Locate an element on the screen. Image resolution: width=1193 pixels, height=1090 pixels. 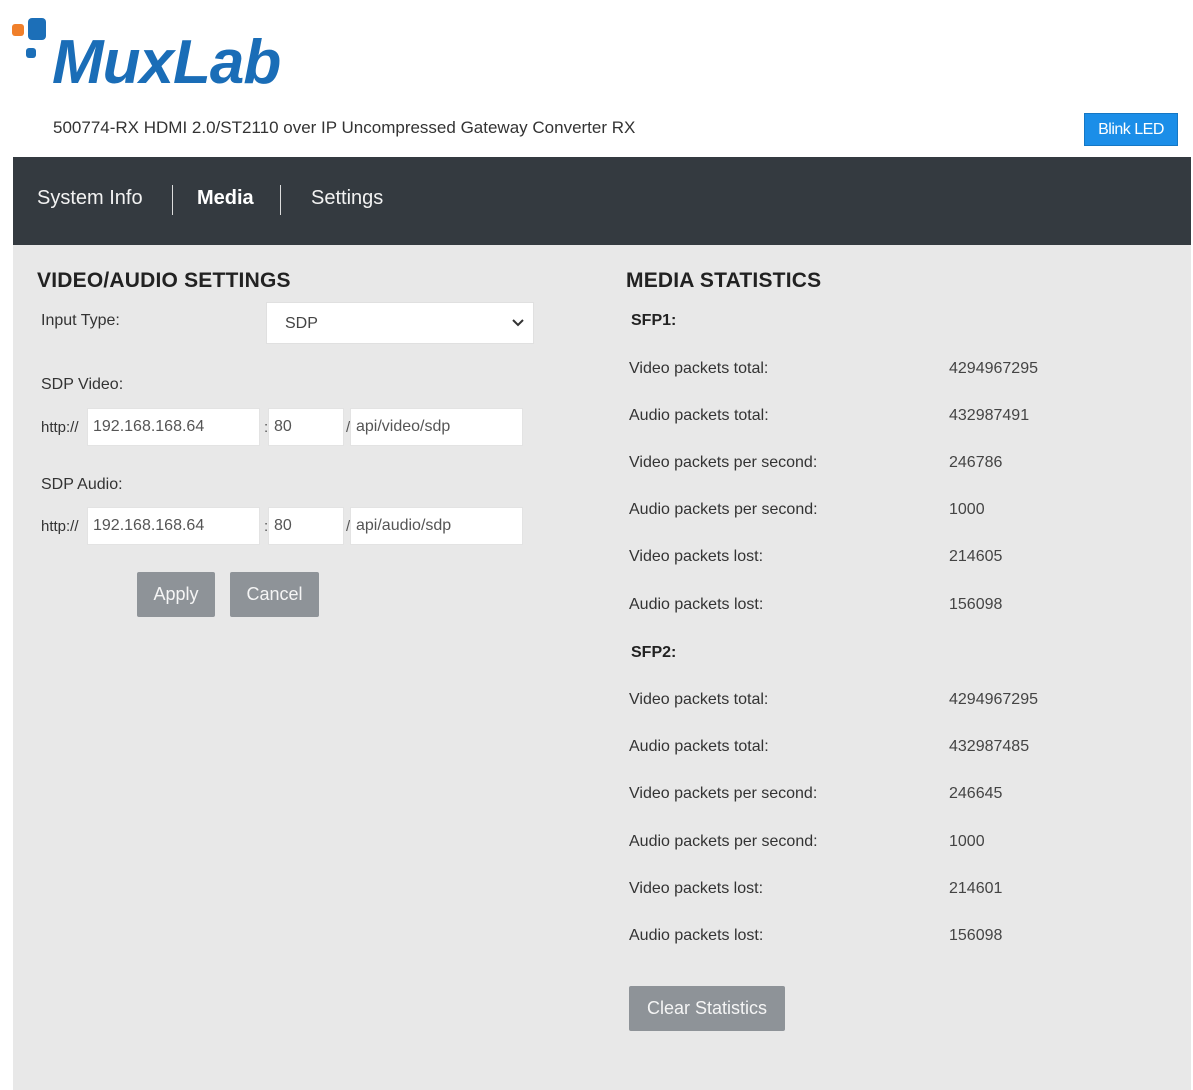
chevron-down-icon is located at coordinates (518, 323).